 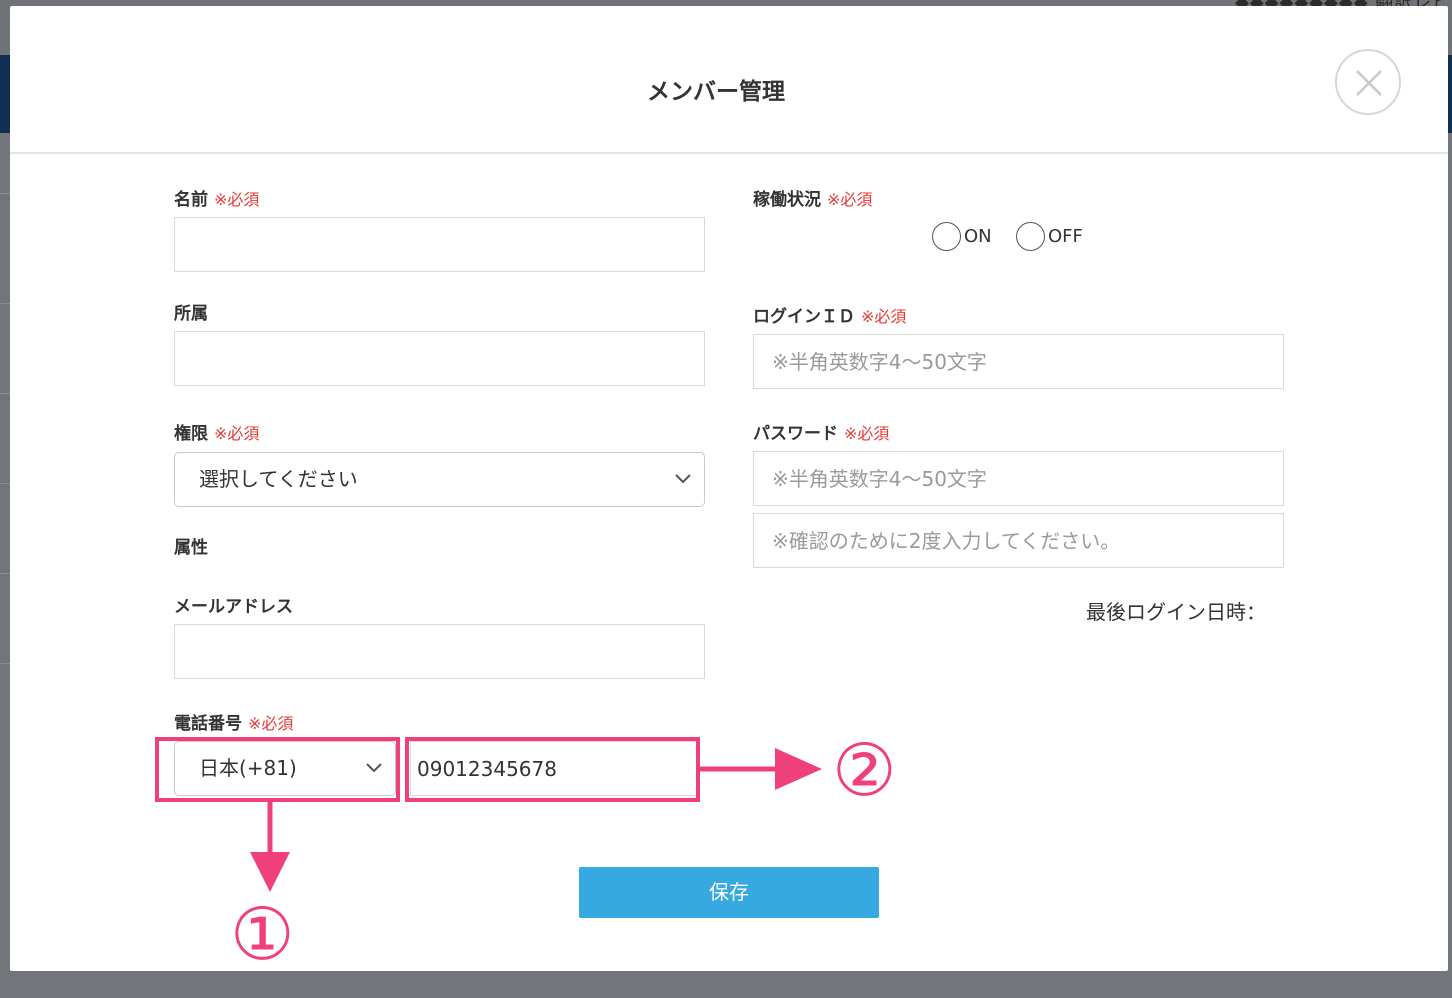 What do you see at coordinates (262, 934) in the screenshot?
I see `annotation-marker-1: ①` at bounding box center [262, 934].